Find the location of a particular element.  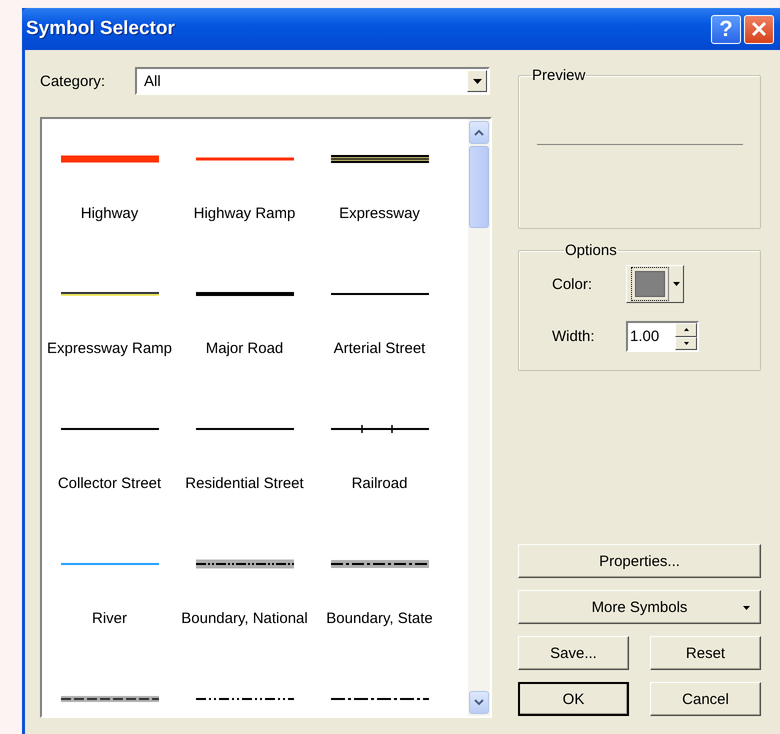

symbol-label: Expressway is located at coordinates (379, 213).